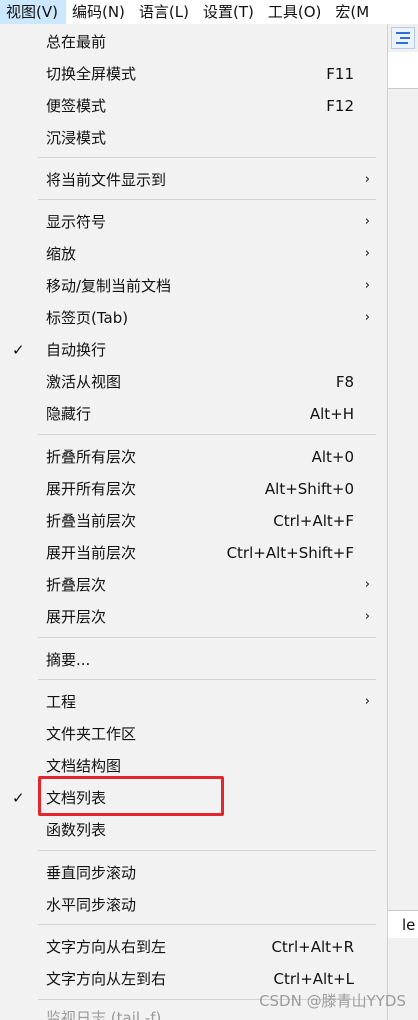 The image size is (418, 1020). What do you see at coordinates (193, 585) in the screenshot?
I see `menu-item-fold-level: 折叠层次 ›` at bounding box center [193, 585].